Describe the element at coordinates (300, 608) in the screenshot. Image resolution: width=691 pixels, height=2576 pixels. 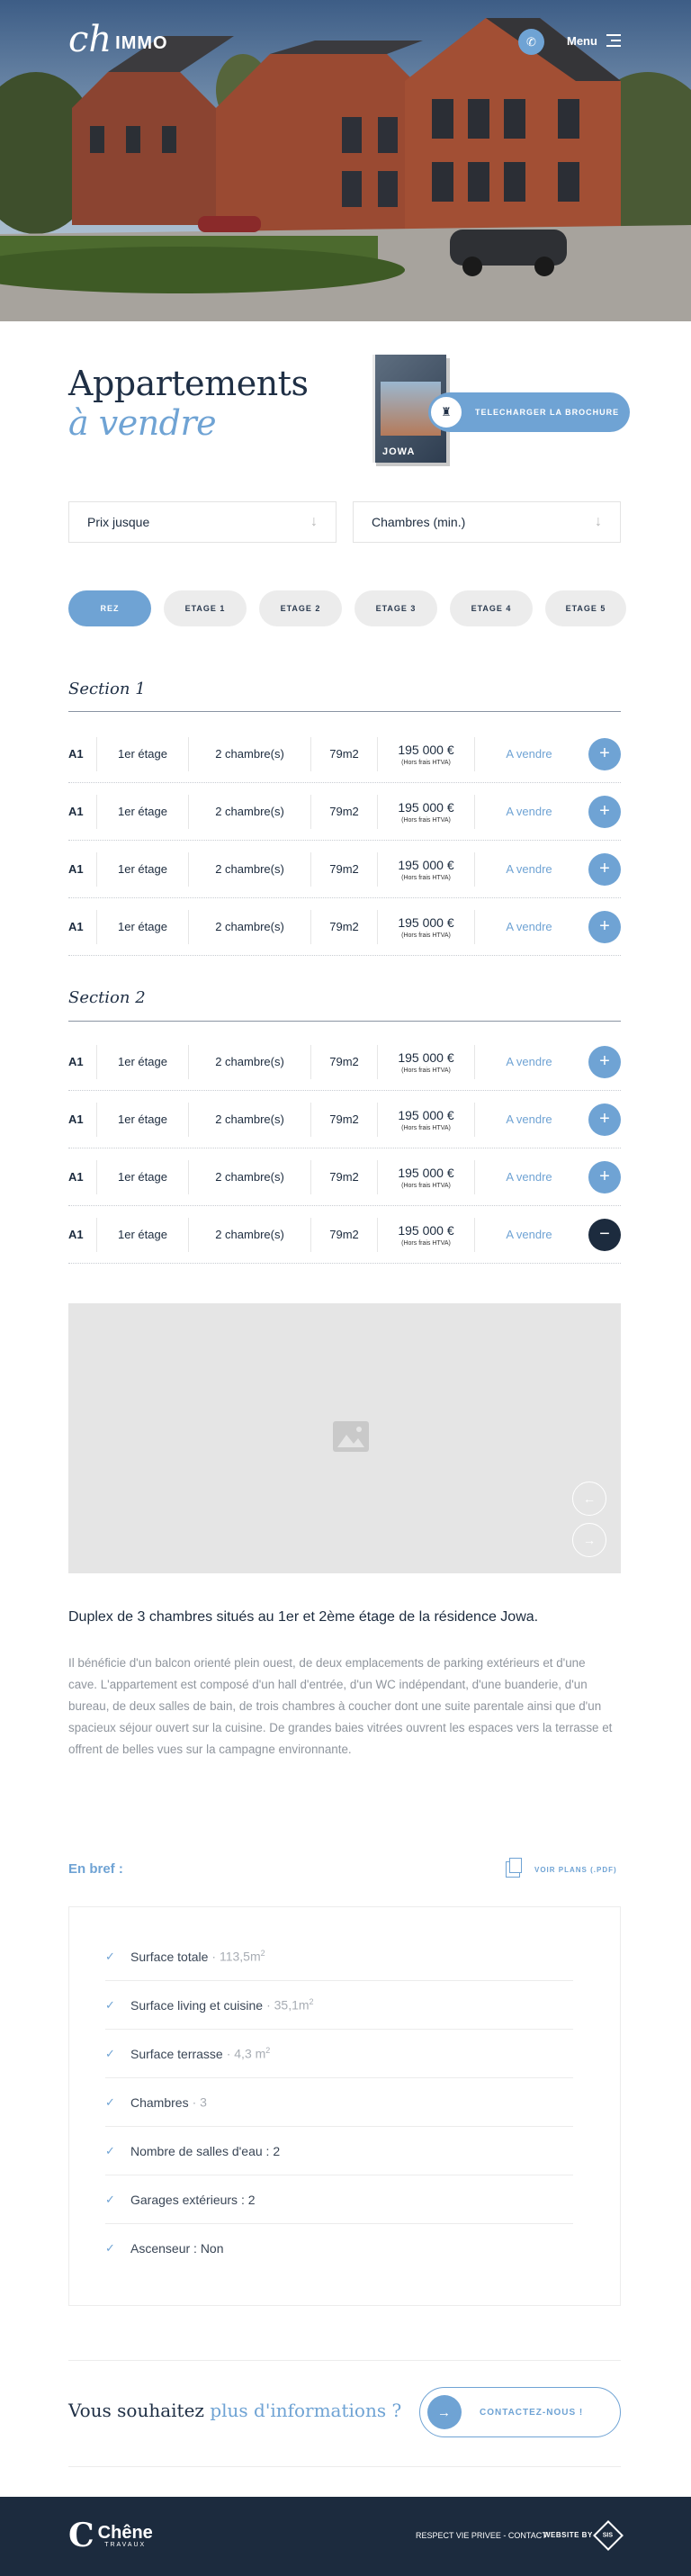
I see `tab-etage-2: ETAGE 2` at that location.